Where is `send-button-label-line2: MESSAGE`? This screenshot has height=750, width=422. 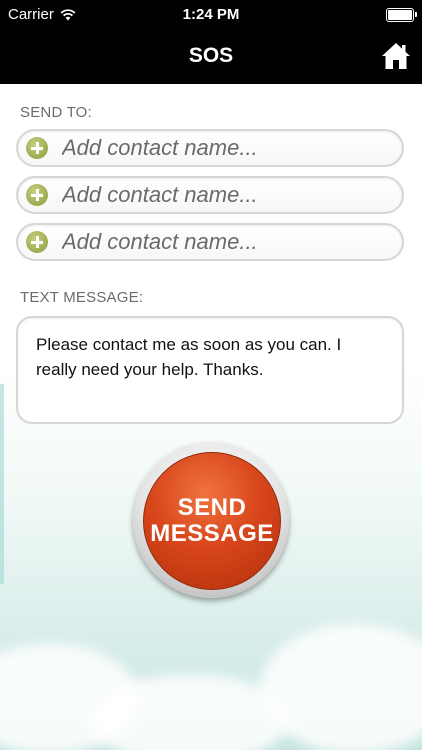 send-button-label-line2: MESSAGE is located at coordinates (212, 533).